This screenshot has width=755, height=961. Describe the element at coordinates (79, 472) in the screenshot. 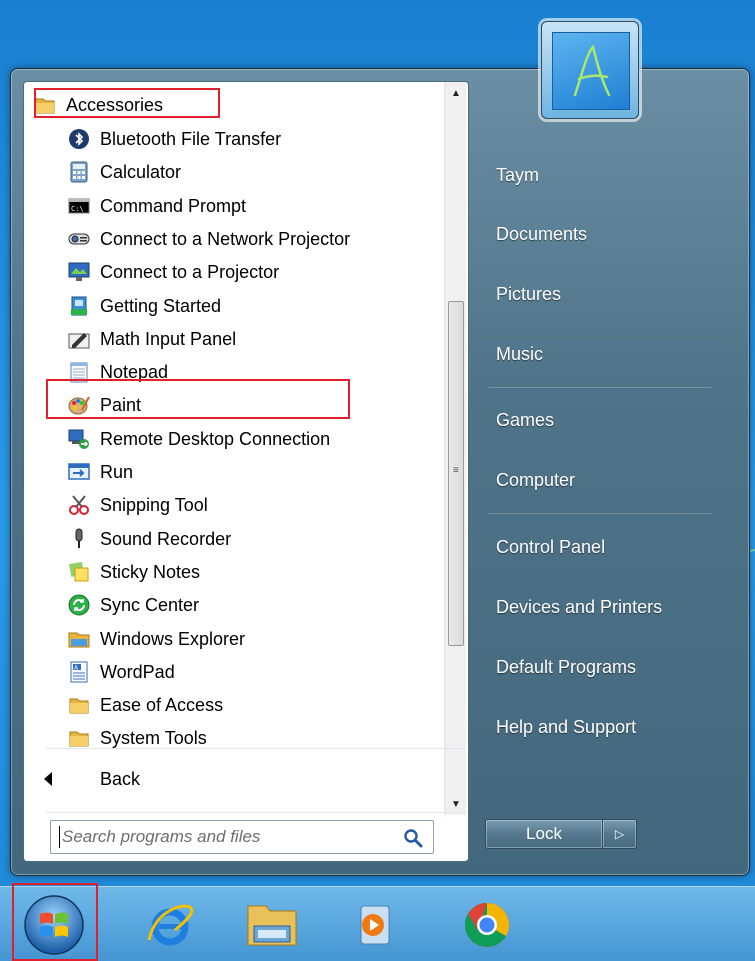

I see `run-icon` at that location.